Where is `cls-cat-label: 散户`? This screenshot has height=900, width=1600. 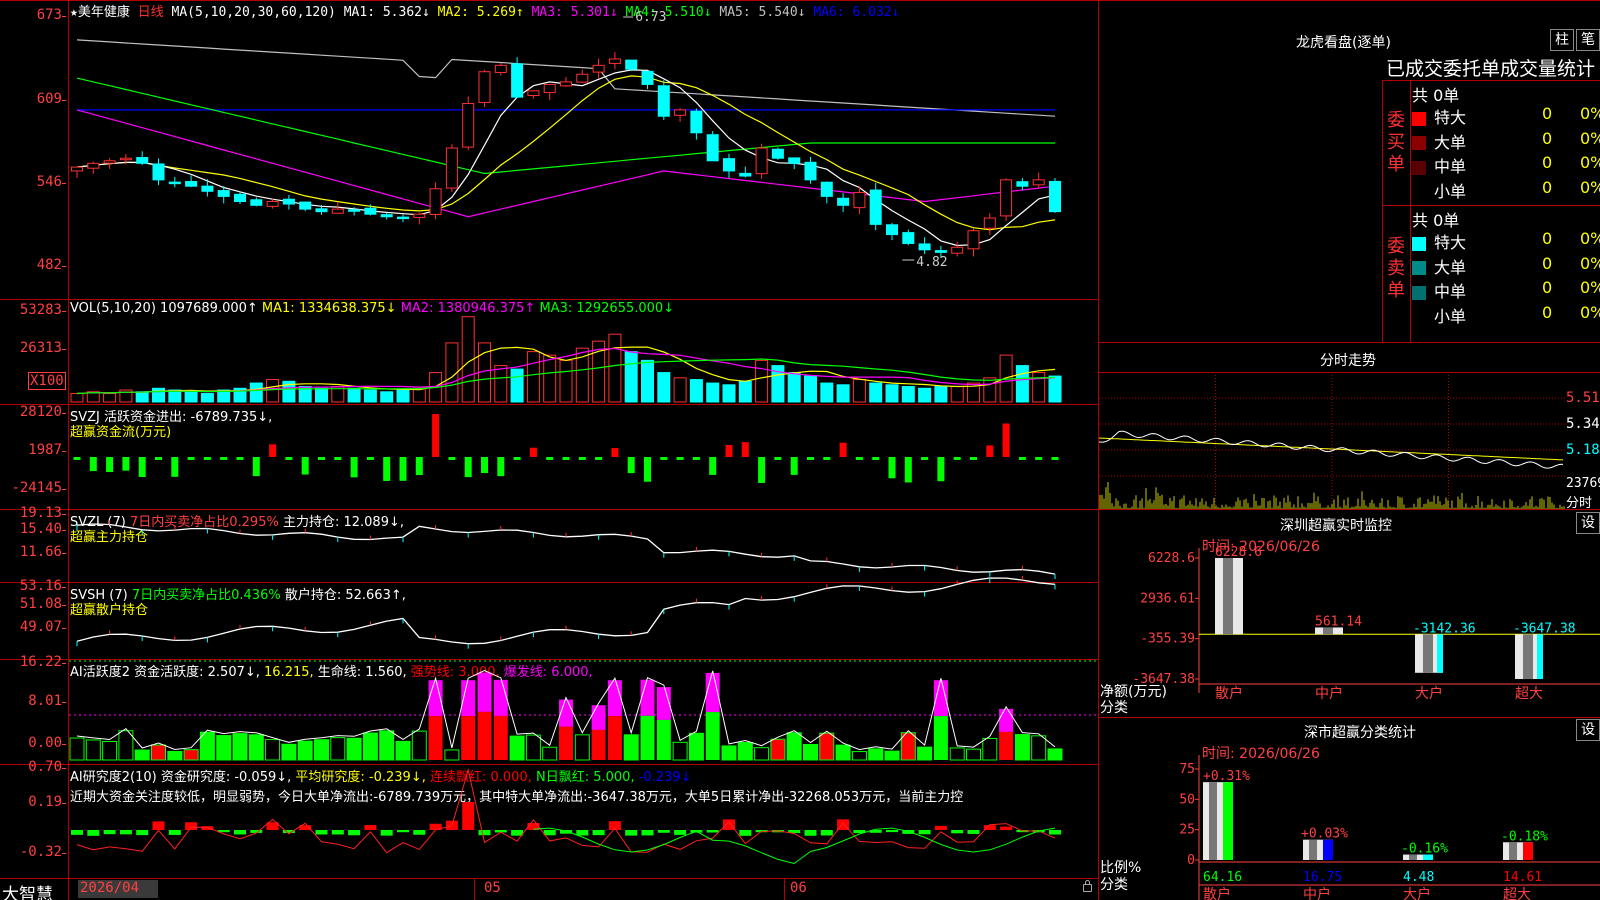 cls-cat-label: 散户 is located at coordinates (1217, 893).